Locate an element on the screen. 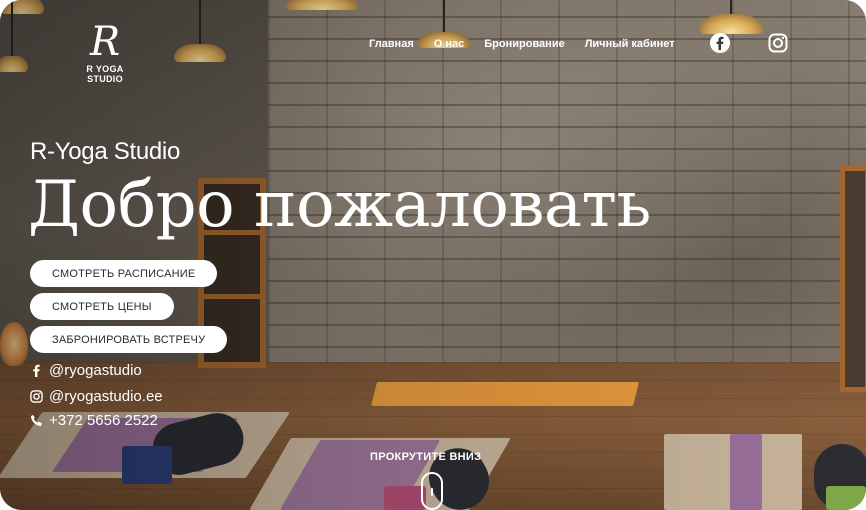  logo-text: R YOGA STUDIO is located at coordinates (105, 74).